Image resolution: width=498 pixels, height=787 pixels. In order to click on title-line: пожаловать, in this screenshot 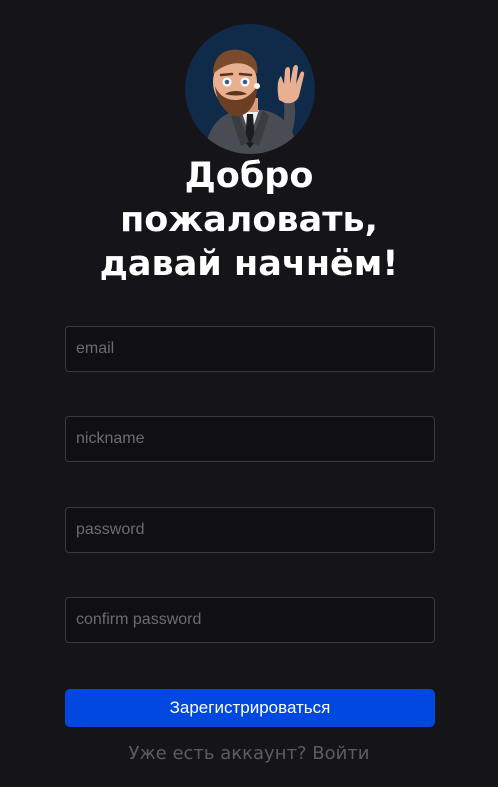, I will do `click(249, 220)`.